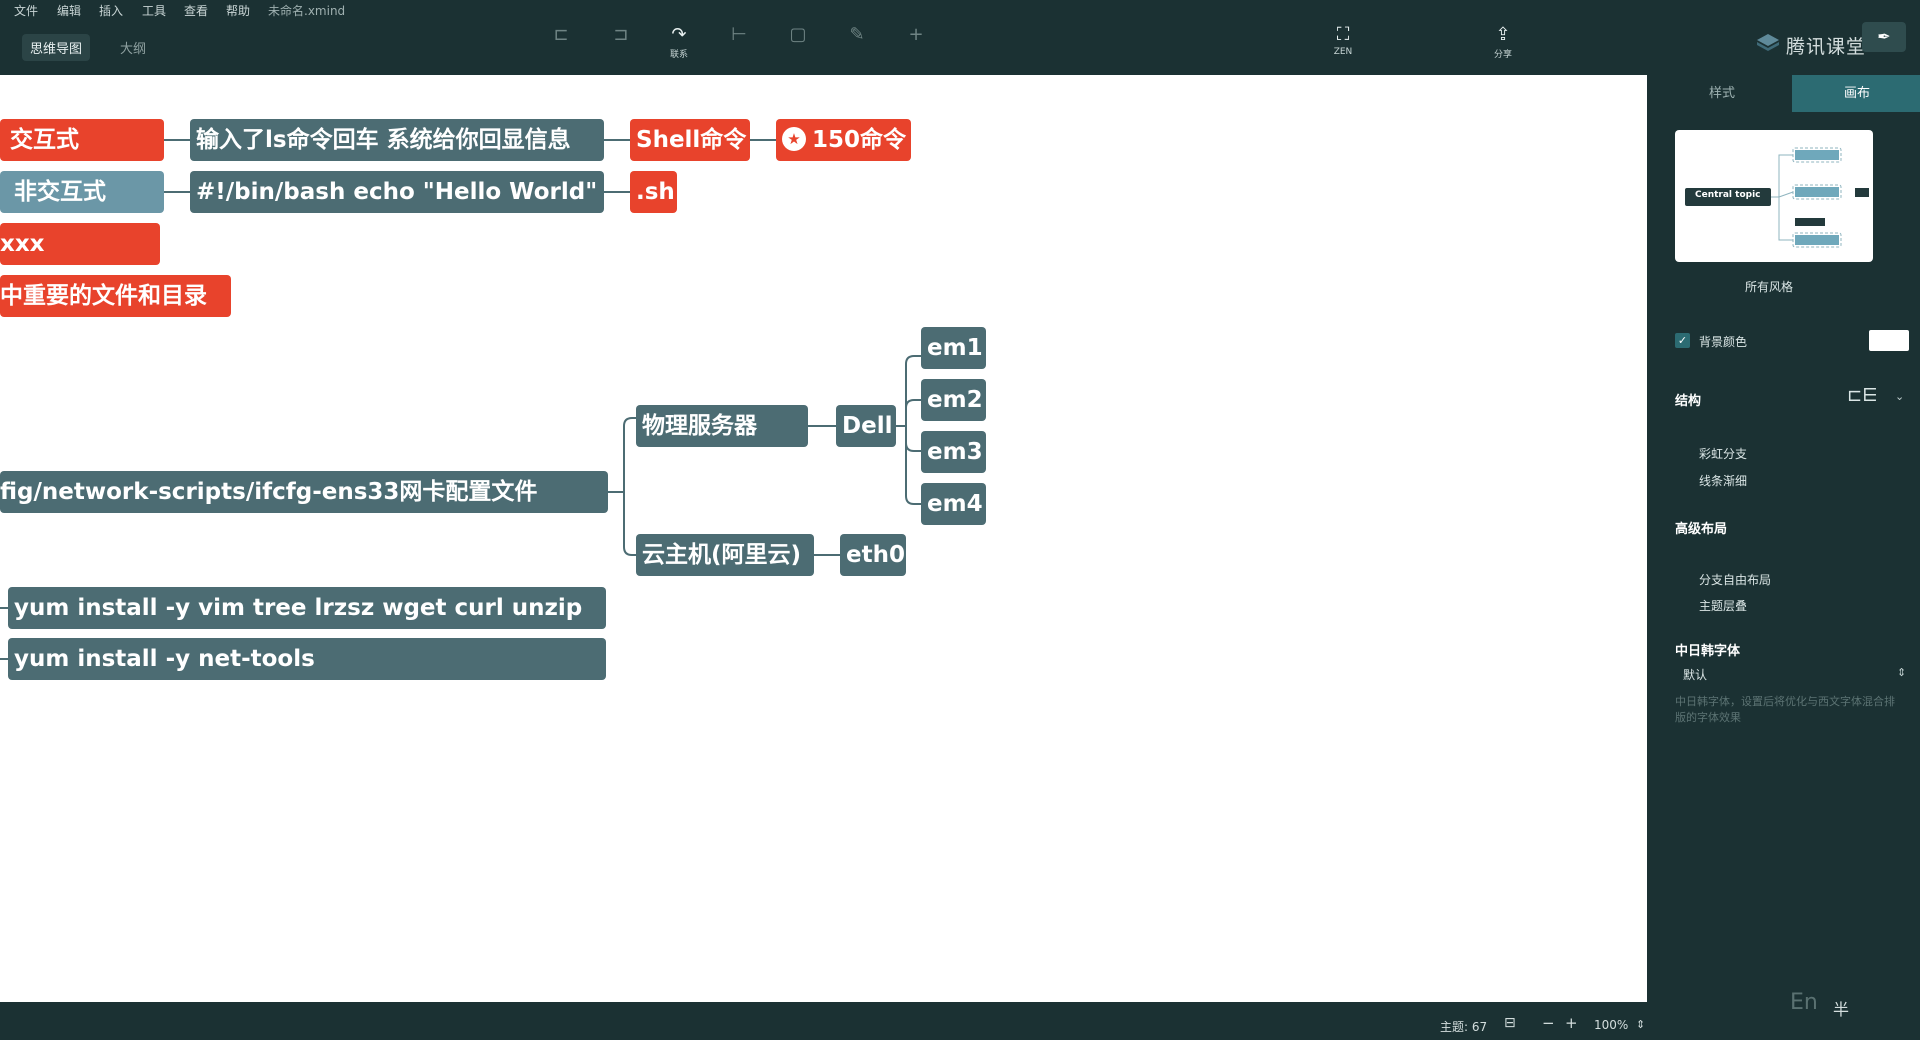 The height and width of the screenshot is (1040, 1920). I want to click on node-cloud-host: 云主机(阿里云), so click(725, 555).